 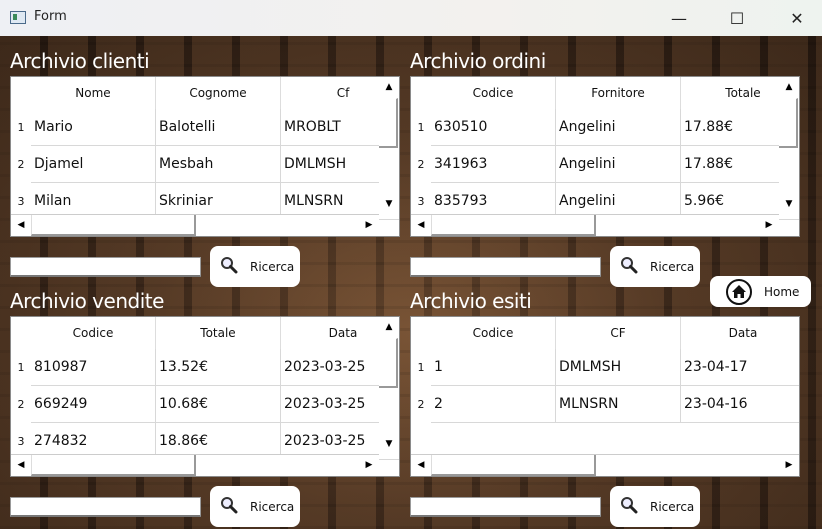 What do you see at coordinates (93, 367) in the screenshot?
I see `table-cell: 810987` at bounding box center [93, 367].